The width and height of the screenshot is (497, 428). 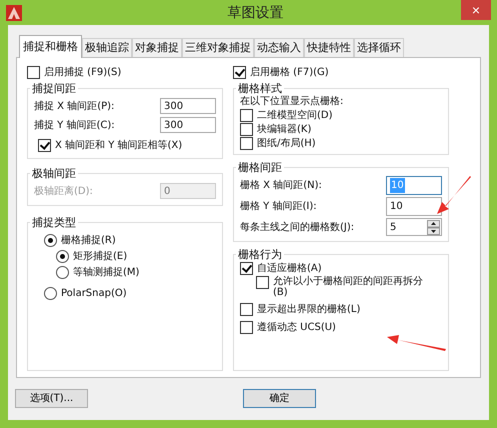 I want to click on close-button: ×, so click(x=476, y=10).